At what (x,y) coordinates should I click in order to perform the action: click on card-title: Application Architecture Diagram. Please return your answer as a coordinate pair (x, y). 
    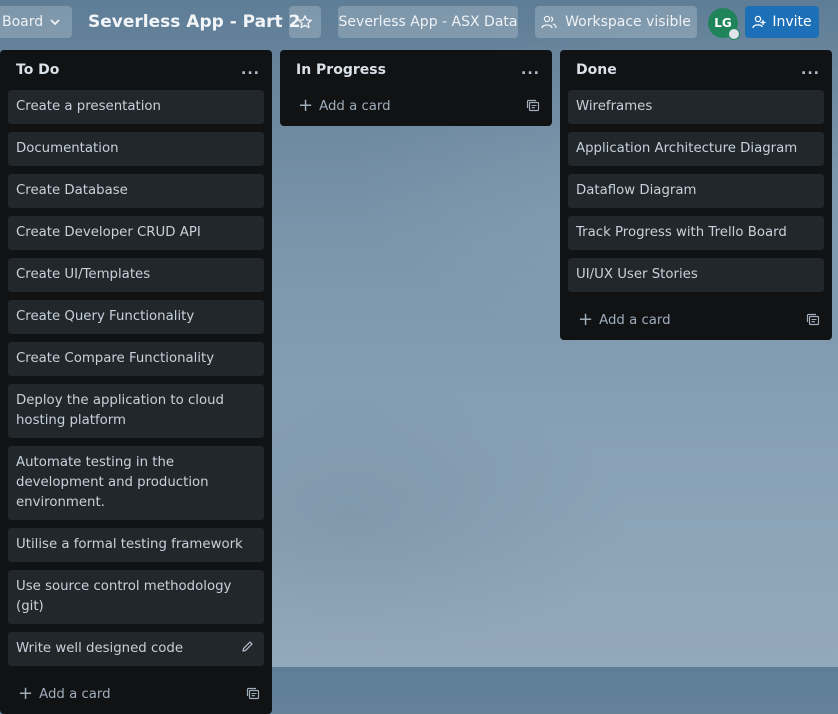
    Looking at the image, I should click on (687, 148).